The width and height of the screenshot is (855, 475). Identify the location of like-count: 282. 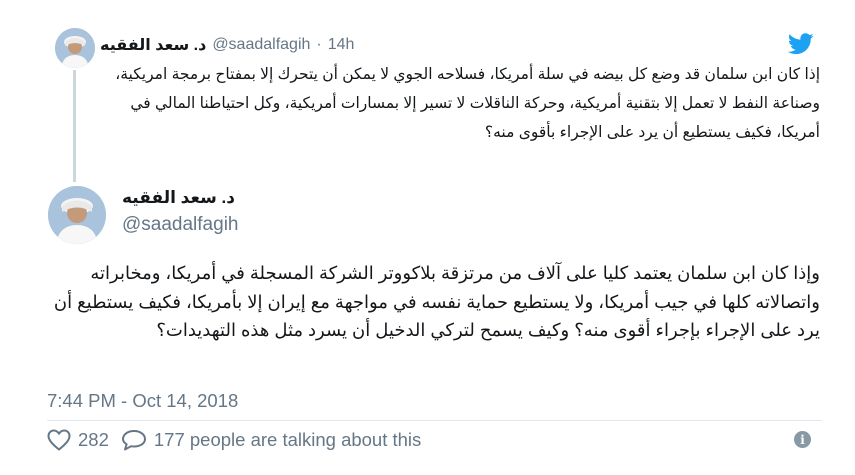
(93, 439).